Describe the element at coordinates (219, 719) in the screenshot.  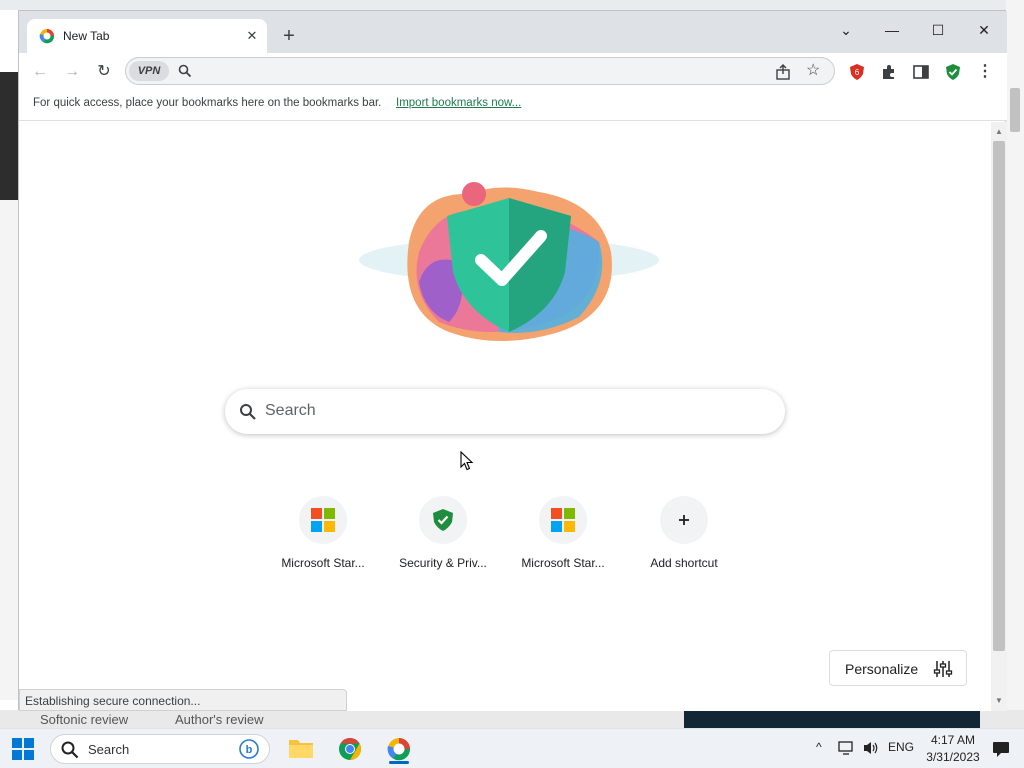
I see `background-author-review-text: Author's review` at that location.